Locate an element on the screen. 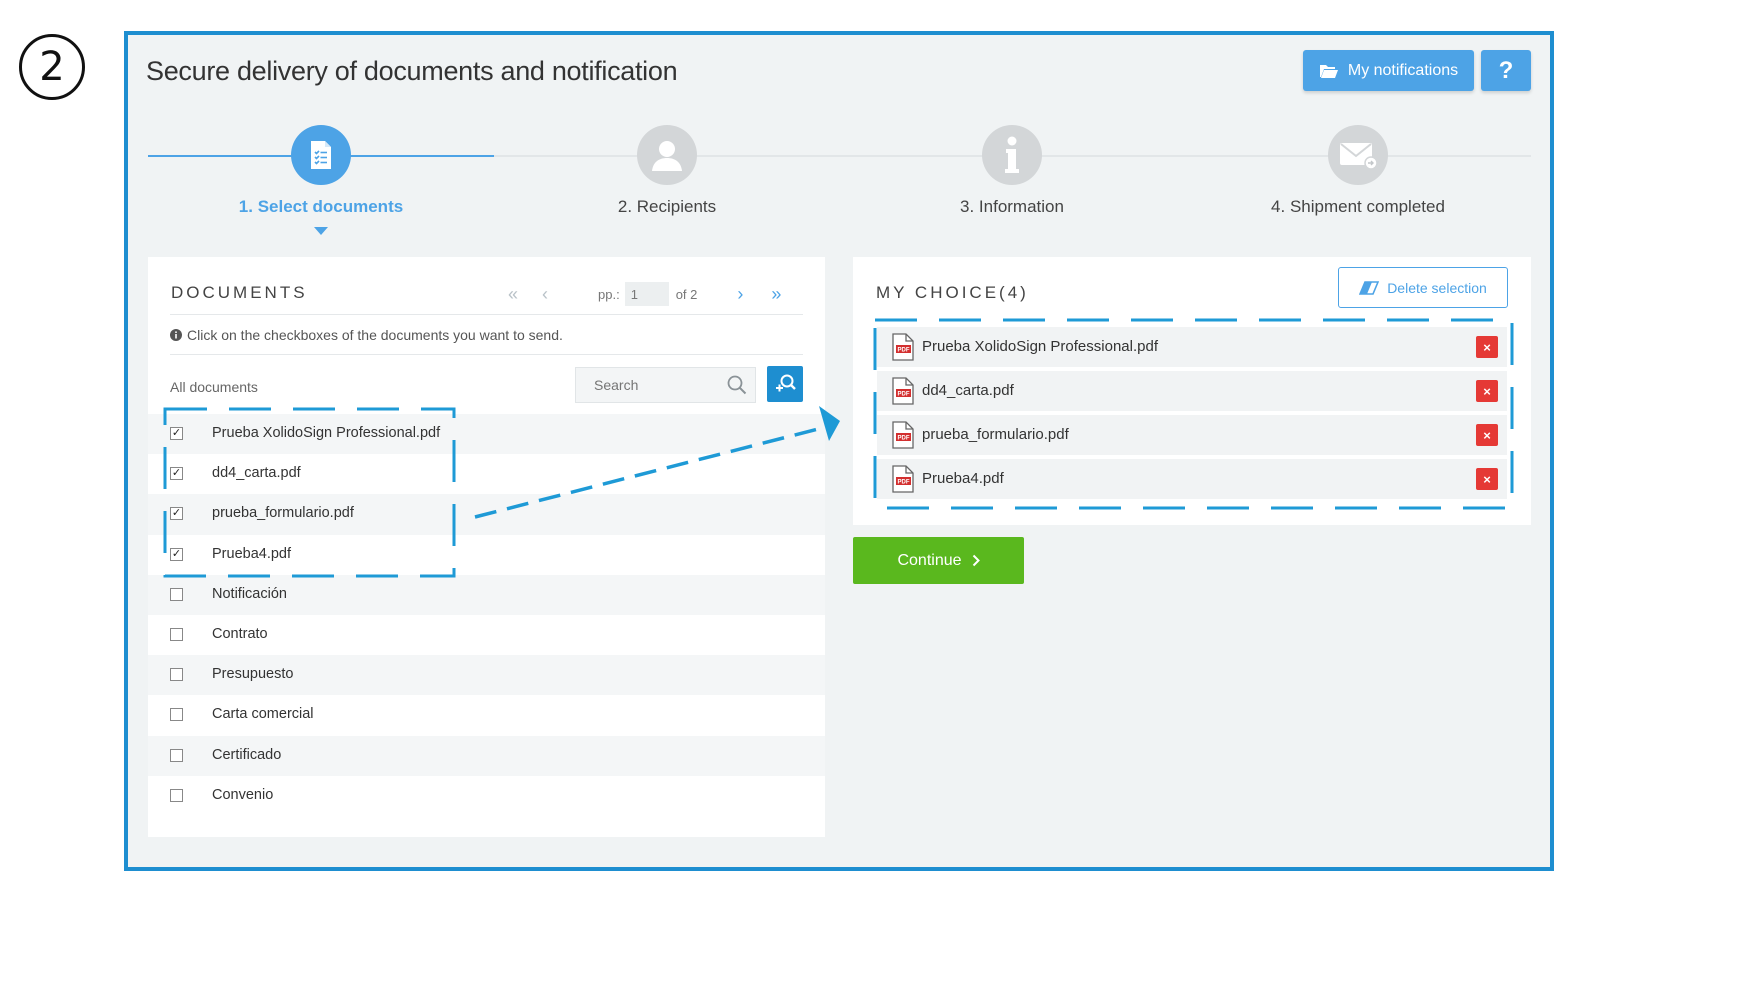 This screenshot has width=1750, height=1000. document-row: ✓ Prueba4.pdf is located at coordinates (486, 555).